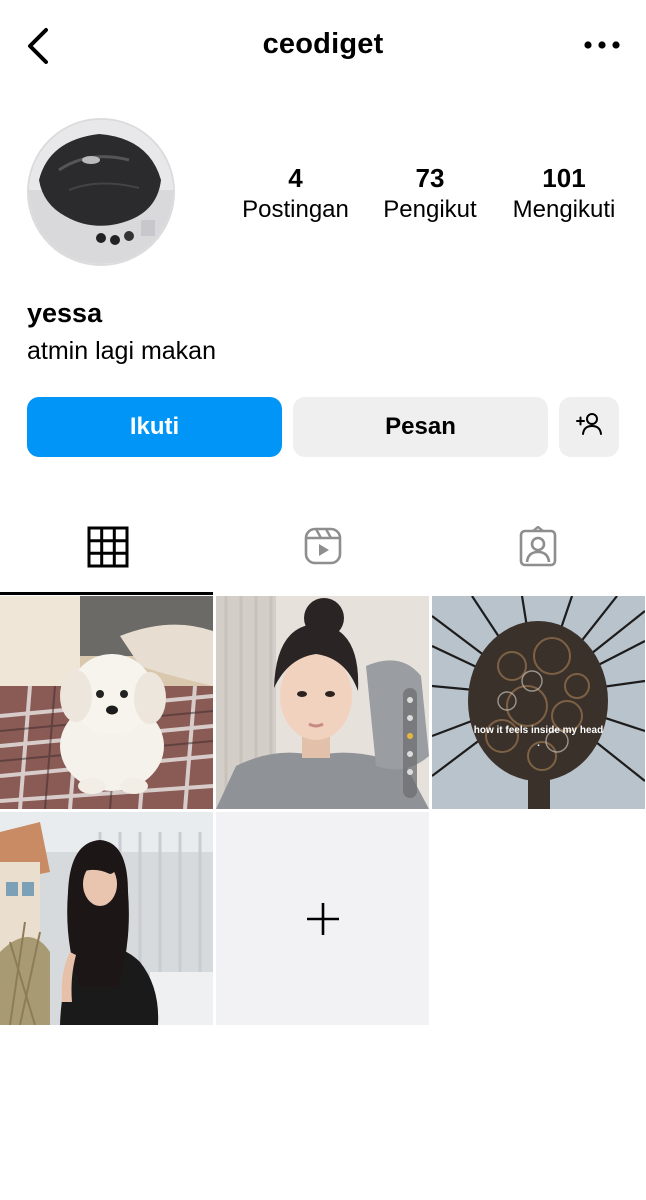  Describe the element at coordinates (323, 44) in the screenshot. I see `profile-username: ceodiget` at that location.